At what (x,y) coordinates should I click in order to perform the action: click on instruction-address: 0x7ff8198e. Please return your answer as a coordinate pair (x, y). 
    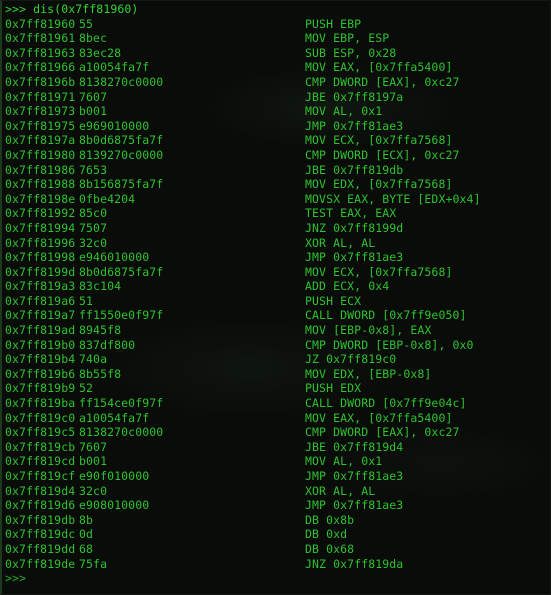
    Looking at the image, I should click on (40, 198).